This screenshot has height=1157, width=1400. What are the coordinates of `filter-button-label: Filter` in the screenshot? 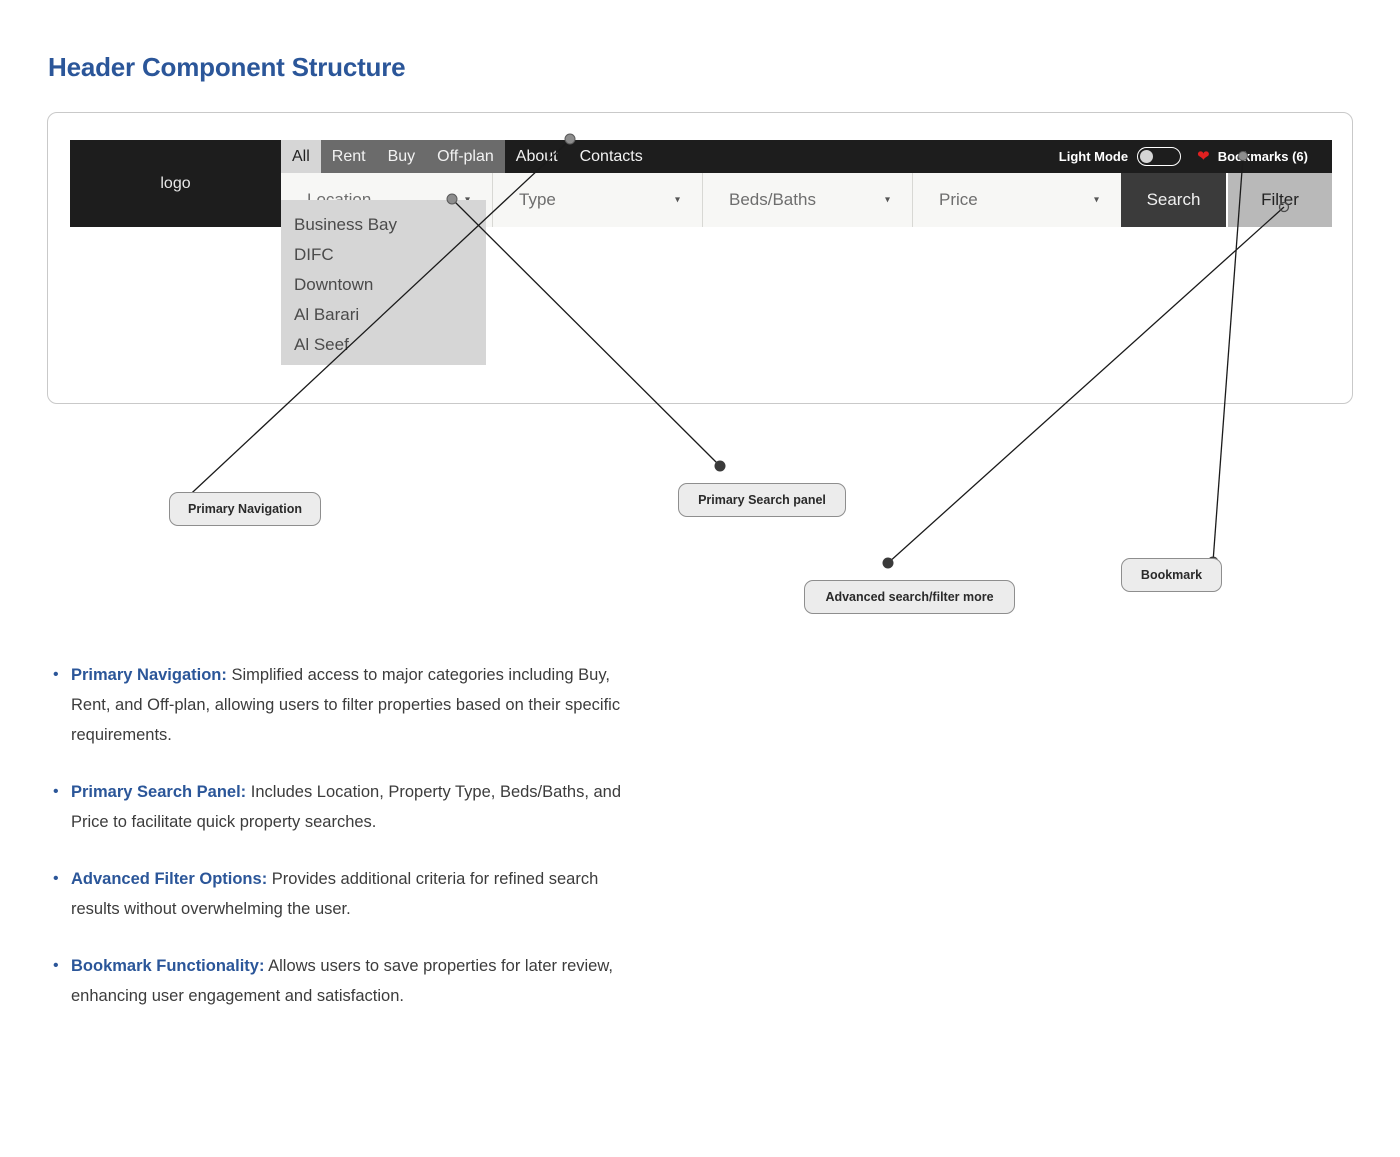 It's located at (1280, 199).